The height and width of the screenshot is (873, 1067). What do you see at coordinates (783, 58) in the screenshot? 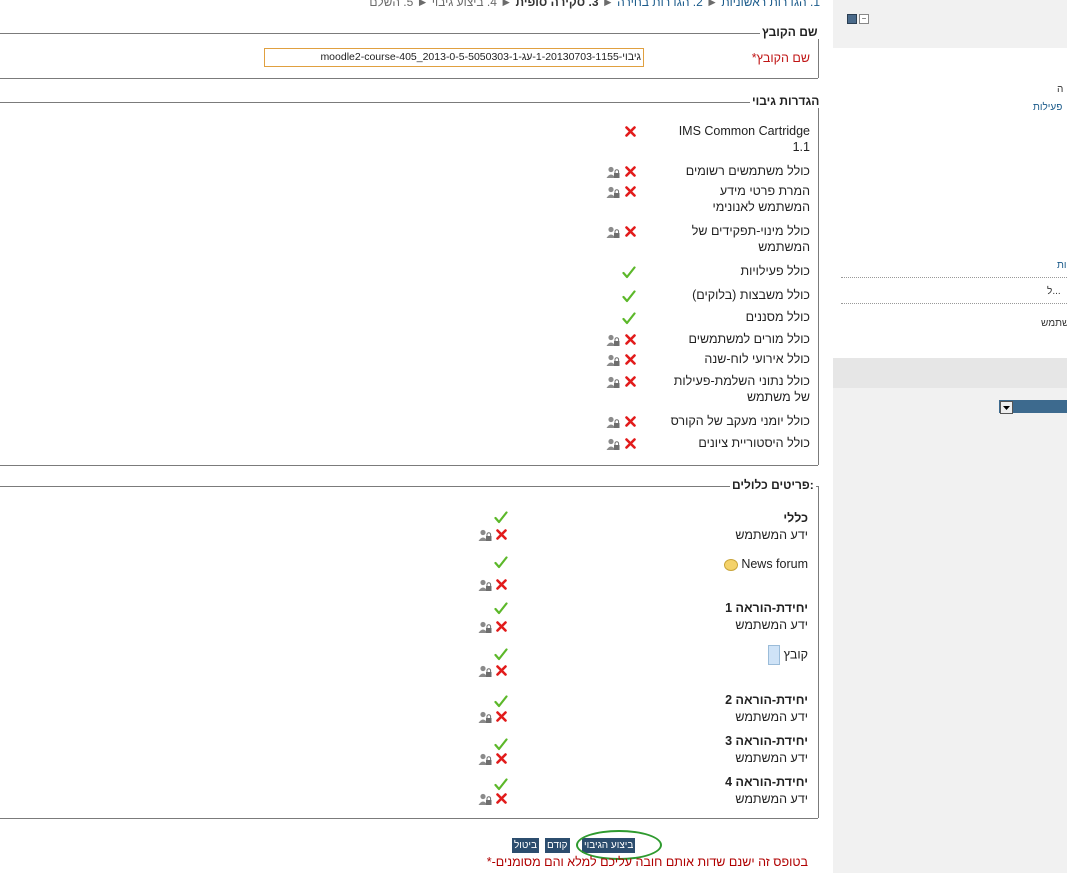
I see `filename-label: שם הקובץ` at bounding box center [783, 58].